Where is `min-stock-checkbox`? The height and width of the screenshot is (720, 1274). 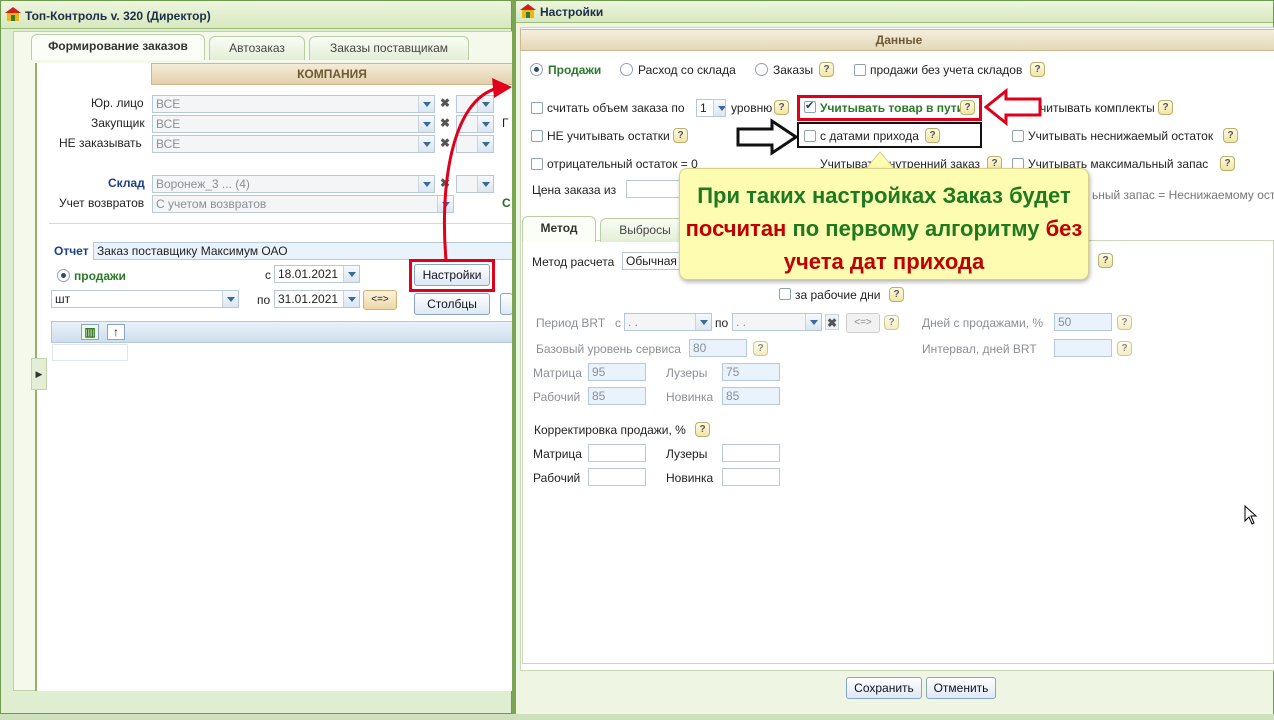 min-stock-checkbox is located at coordinates (1018, 136).